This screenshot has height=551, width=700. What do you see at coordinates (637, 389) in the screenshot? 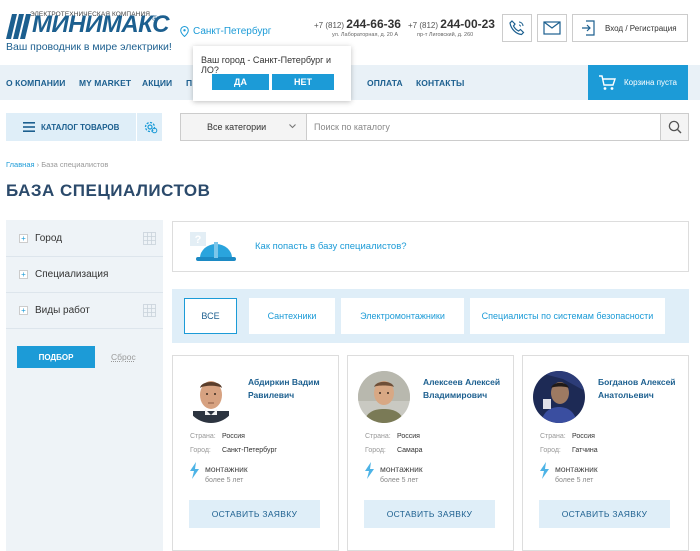
I see `specialist-name: Богданов Алексей Анатольевич` at bounding box center [637, 389].